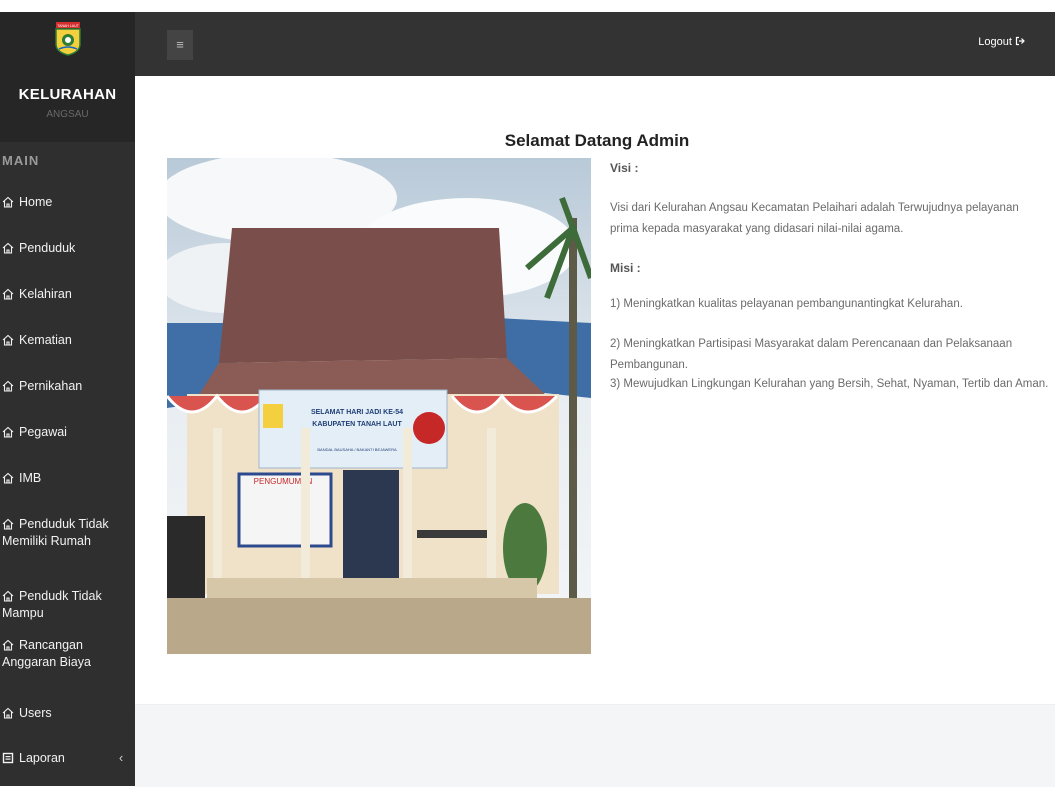 This screenshot has width=1055, height=787. What do you see at coordinates (67, 758) in the screenshot?
I see `sidebar-item-laporan: Laporan ‹` at bounding box center [67, 758].